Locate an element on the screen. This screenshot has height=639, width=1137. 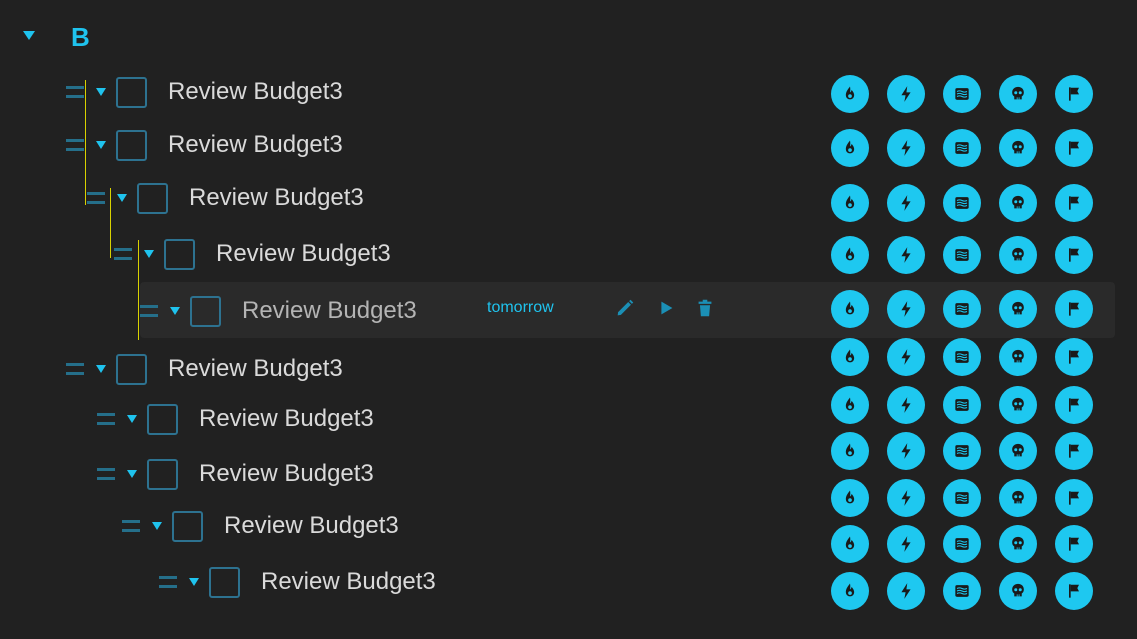
edit-icon is located at coordinates (625, 308).